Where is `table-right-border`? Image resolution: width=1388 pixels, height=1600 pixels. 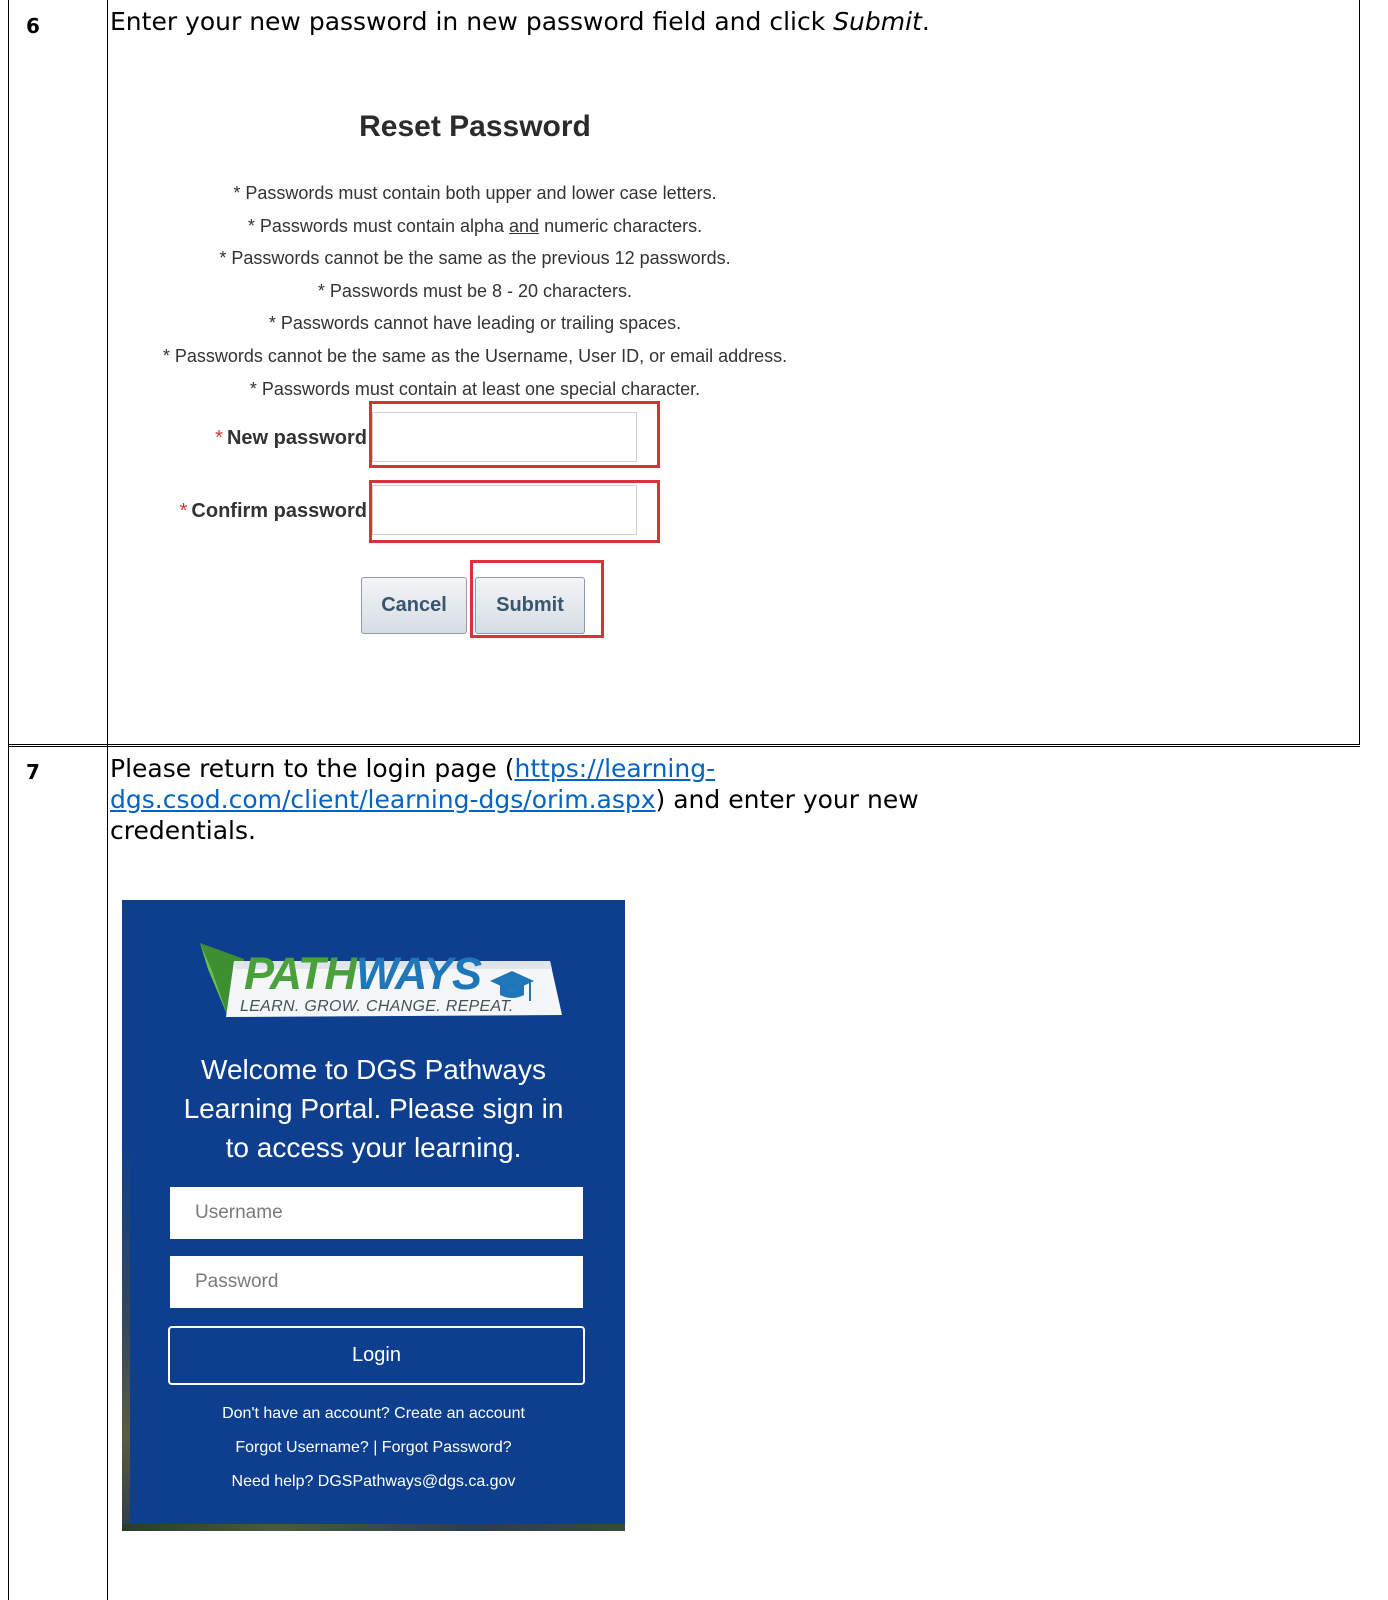 table-right-border is located at coordinates (1359, 372).